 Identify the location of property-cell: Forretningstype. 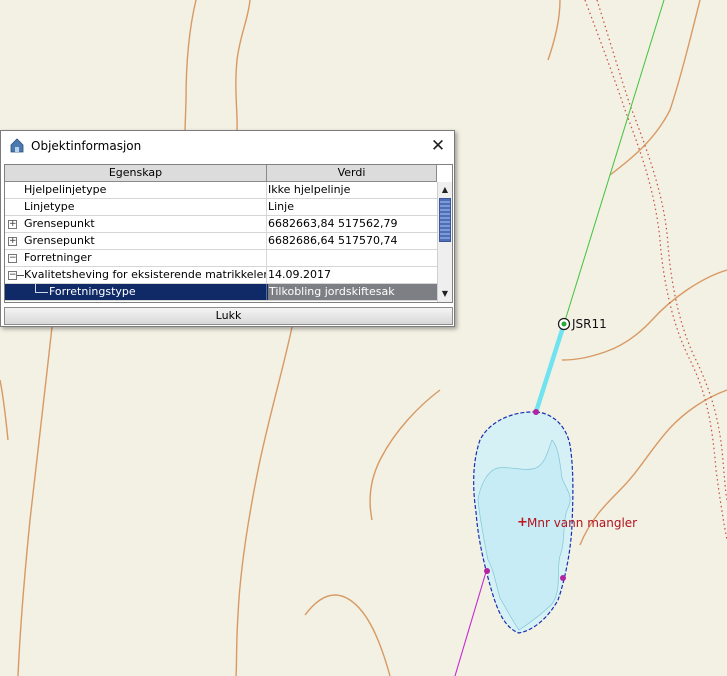
(136, 292).